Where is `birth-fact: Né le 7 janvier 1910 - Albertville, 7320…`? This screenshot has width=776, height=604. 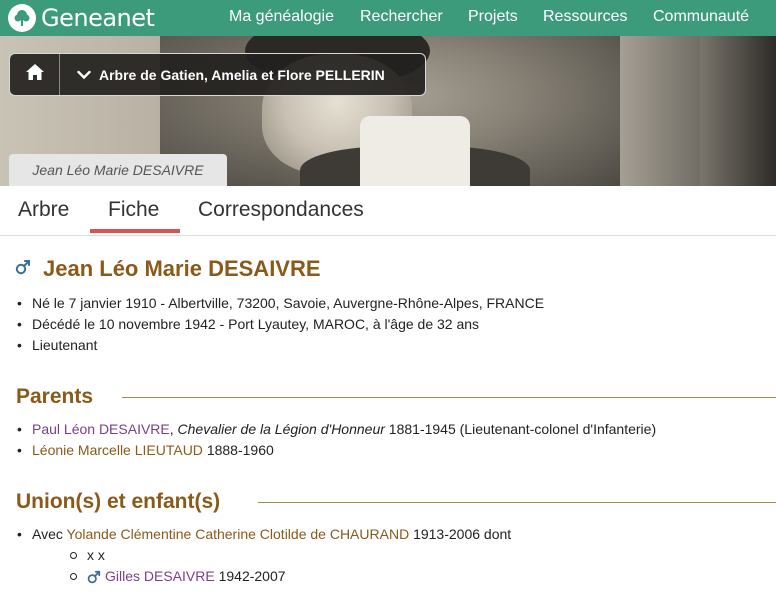 birth-fact: Né le 7 janvier 1910 - Albertville, 7320… is located at coordinates (280, 303).